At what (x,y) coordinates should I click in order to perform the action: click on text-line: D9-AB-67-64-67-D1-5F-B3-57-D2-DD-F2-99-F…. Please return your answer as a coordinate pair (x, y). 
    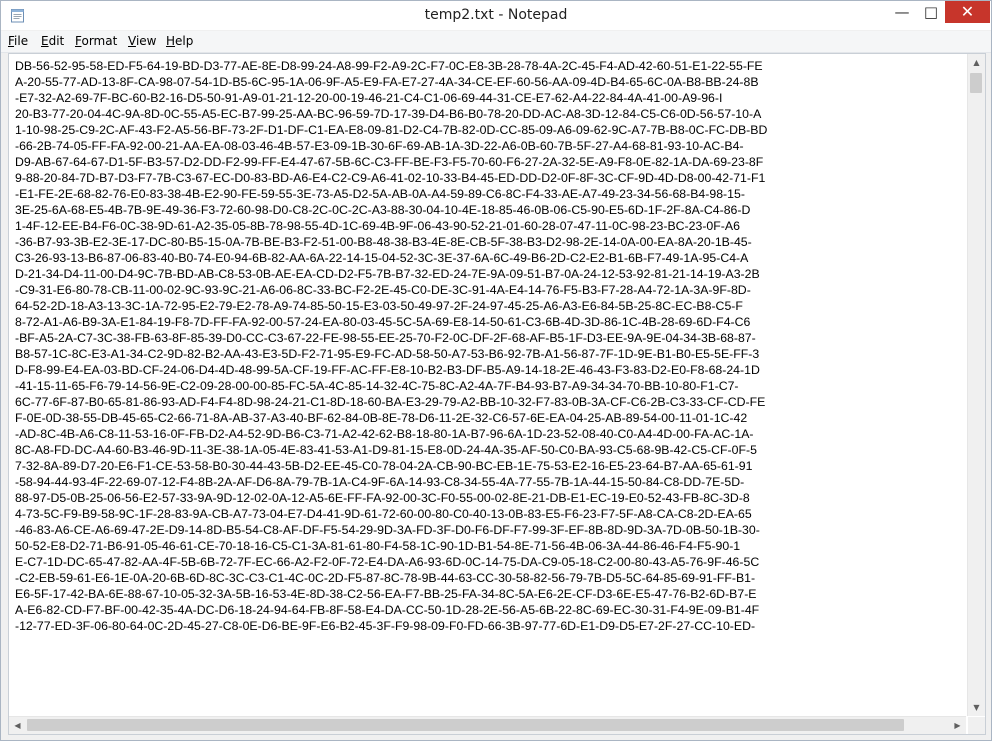
    Looking at the image, I should click on (389, 162).